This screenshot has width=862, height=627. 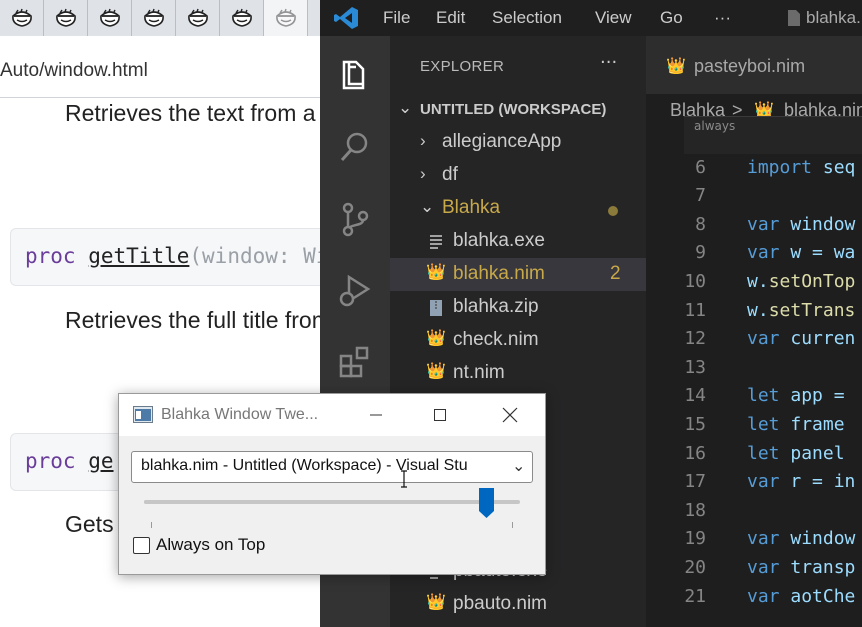 What do you see at coordinates (591, 18) in the screenshot?
I see `vscode-titlebar: File Edit Selection View Go ··· blahka.` at bounding box center [591, 18].